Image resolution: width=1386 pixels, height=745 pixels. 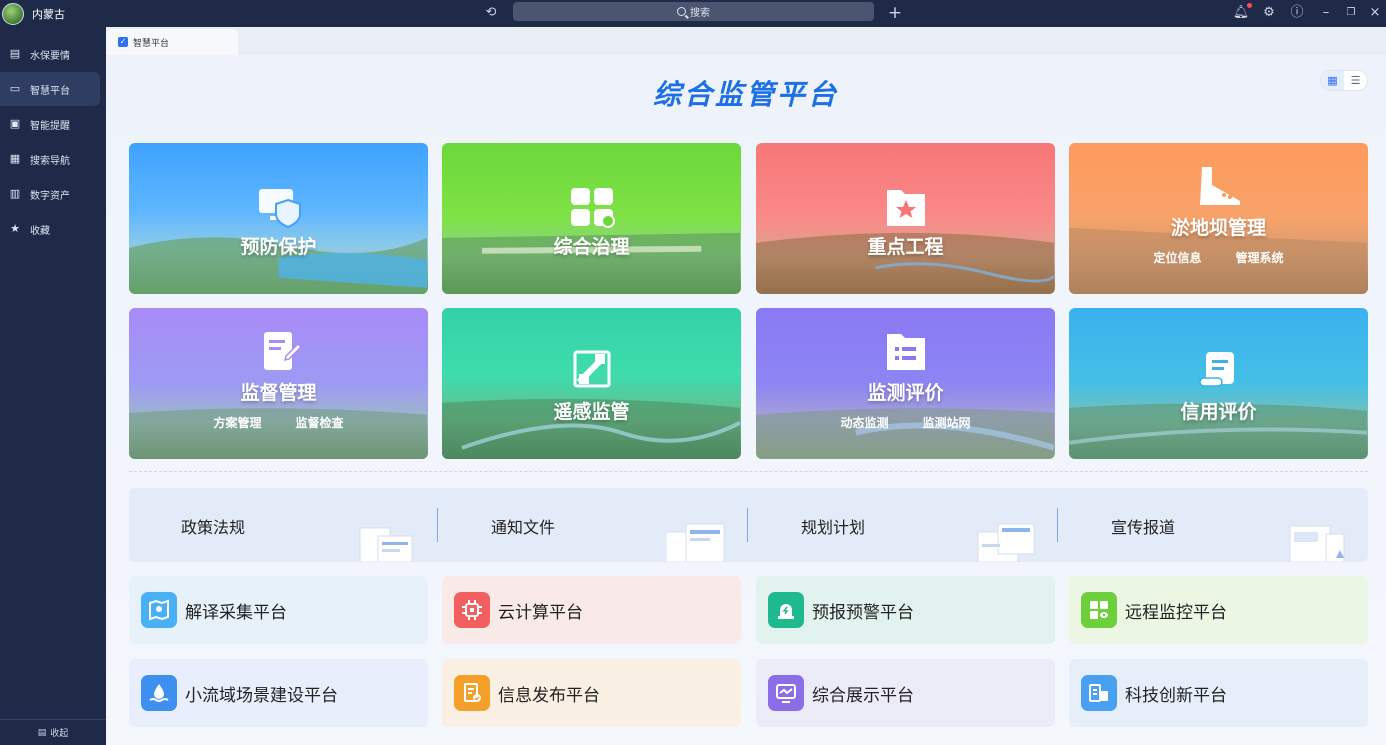 What do you see at coordinates (53, 732) in the screenshot?
I see `collapse-button: ▤ 收起` at bounding box center [53, 732].